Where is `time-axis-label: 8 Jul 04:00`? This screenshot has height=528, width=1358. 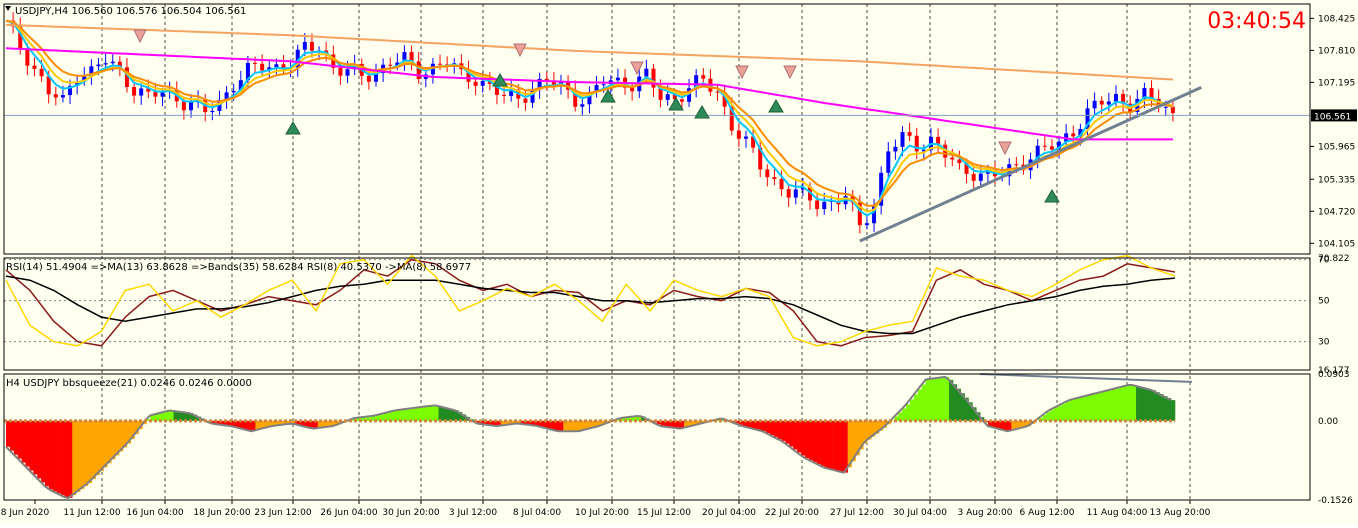 time-axis-label: 8 Jul 04:00 is located at coordinates (537, 513).